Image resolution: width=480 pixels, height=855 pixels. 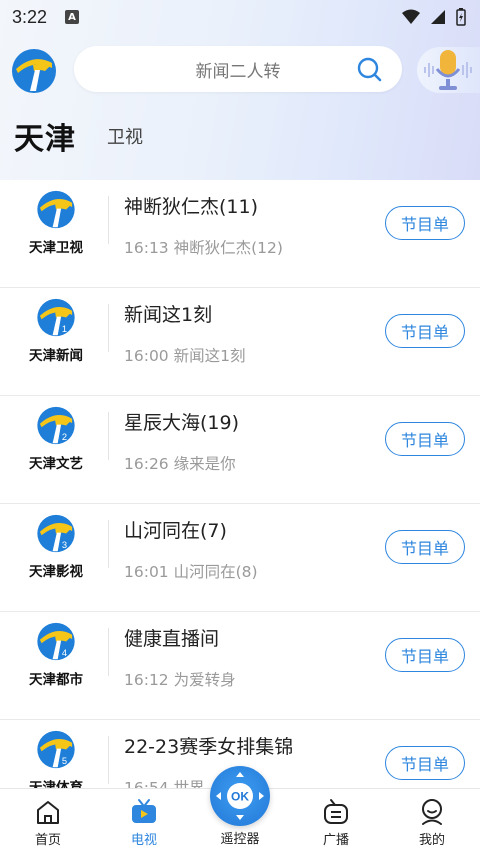 What do you see at coordinates (56, 749) in the screenshot?
I see `tianjin-tv-logo-icon: 5` at bounding box center [56, 749].